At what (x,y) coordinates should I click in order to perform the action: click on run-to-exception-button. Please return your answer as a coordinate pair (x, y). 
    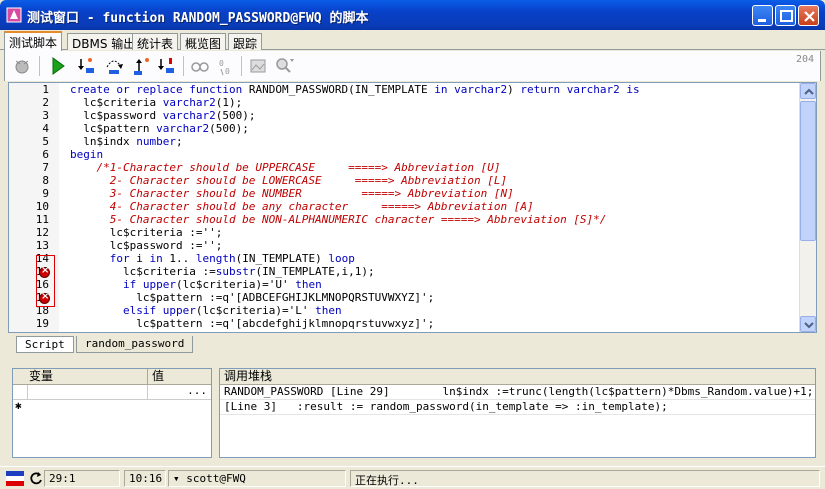
    Looking at the image, I should click on (166, 66).